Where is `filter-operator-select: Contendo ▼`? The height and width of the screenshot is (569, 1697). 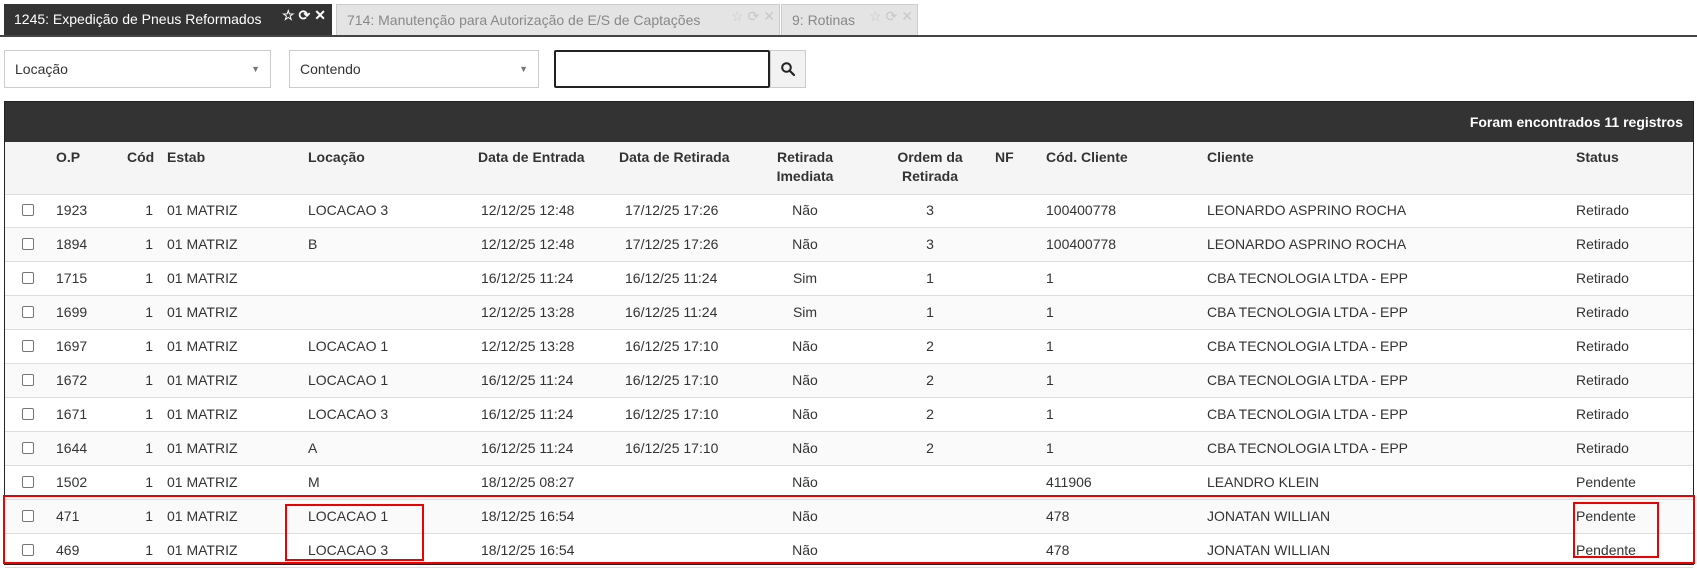 filter-operator-select: Contendo ▼ is located at coordinates (414, 69).